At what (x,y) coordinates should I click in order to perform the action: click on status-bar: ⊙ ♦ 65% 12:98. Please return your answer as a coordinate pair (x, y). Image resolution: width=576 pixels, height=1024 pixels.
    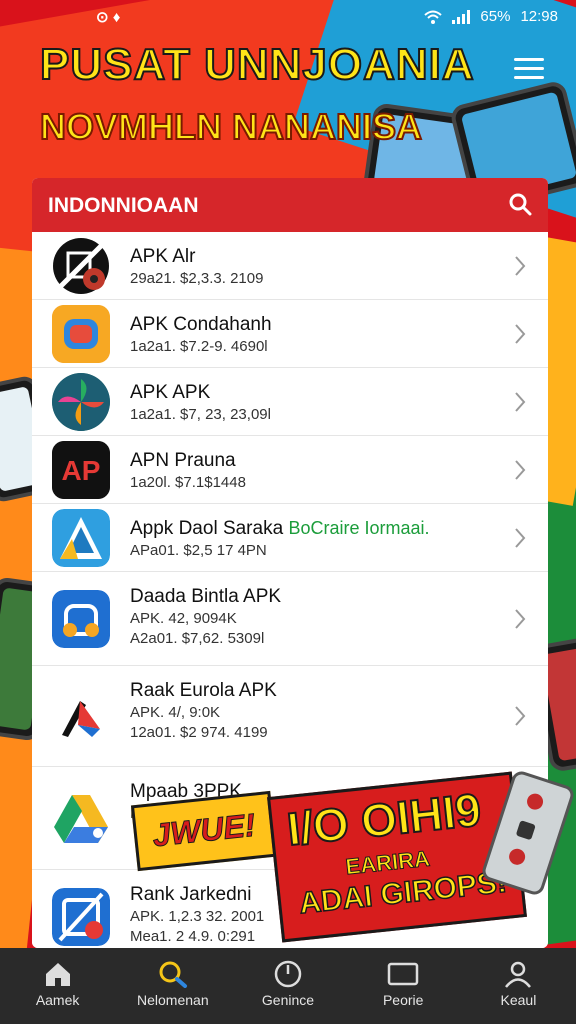
    Looking at the image, I should click on (288, 17).